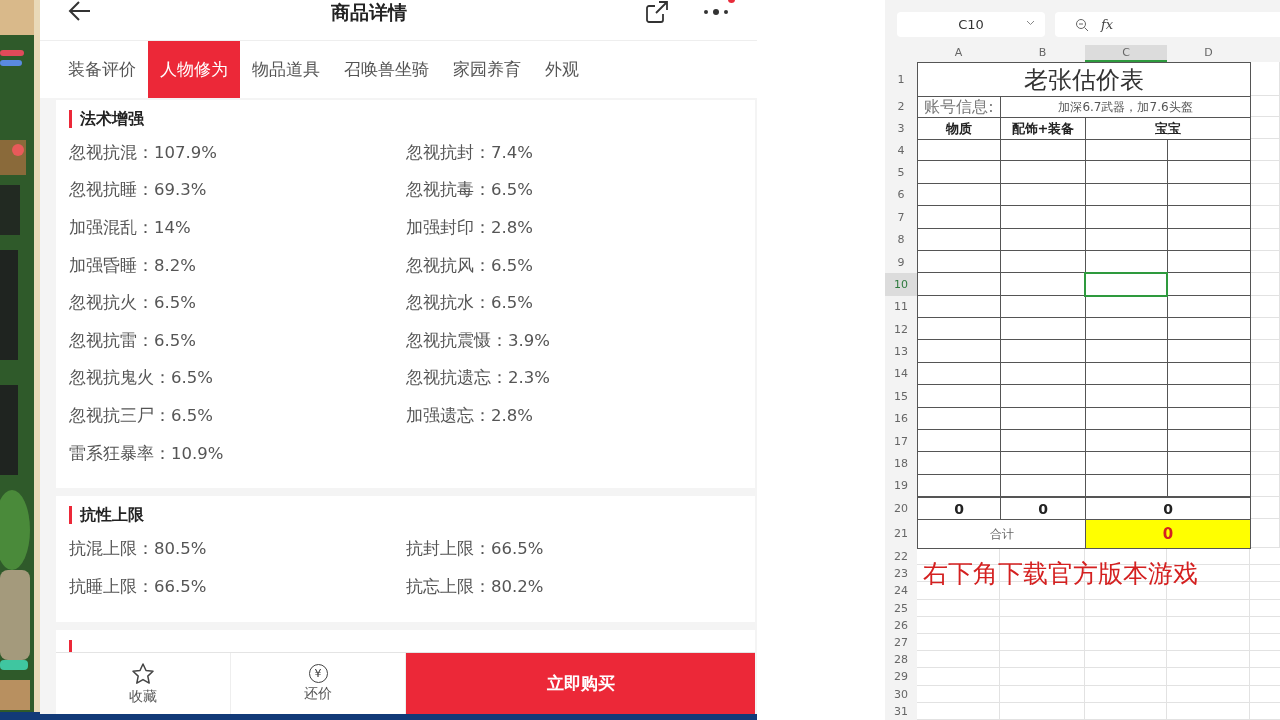  What do you see at coordinates (405, 119) in the screenshot?
I see `section-title: 法术增强` at bounding box center [405, 119].